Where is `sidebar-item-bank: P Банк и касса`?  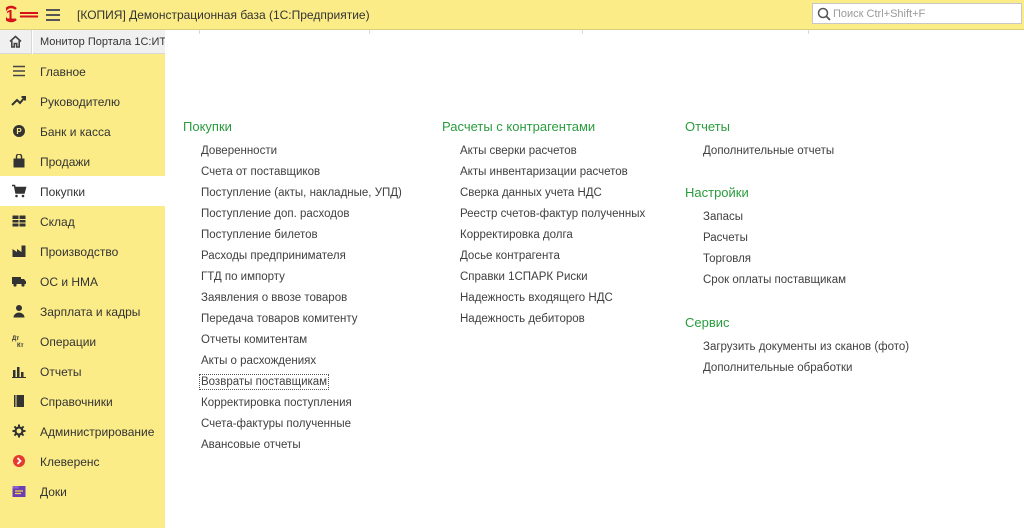 sidebar-item-bank: P Банк и касса is located at coordinates (82, 131).